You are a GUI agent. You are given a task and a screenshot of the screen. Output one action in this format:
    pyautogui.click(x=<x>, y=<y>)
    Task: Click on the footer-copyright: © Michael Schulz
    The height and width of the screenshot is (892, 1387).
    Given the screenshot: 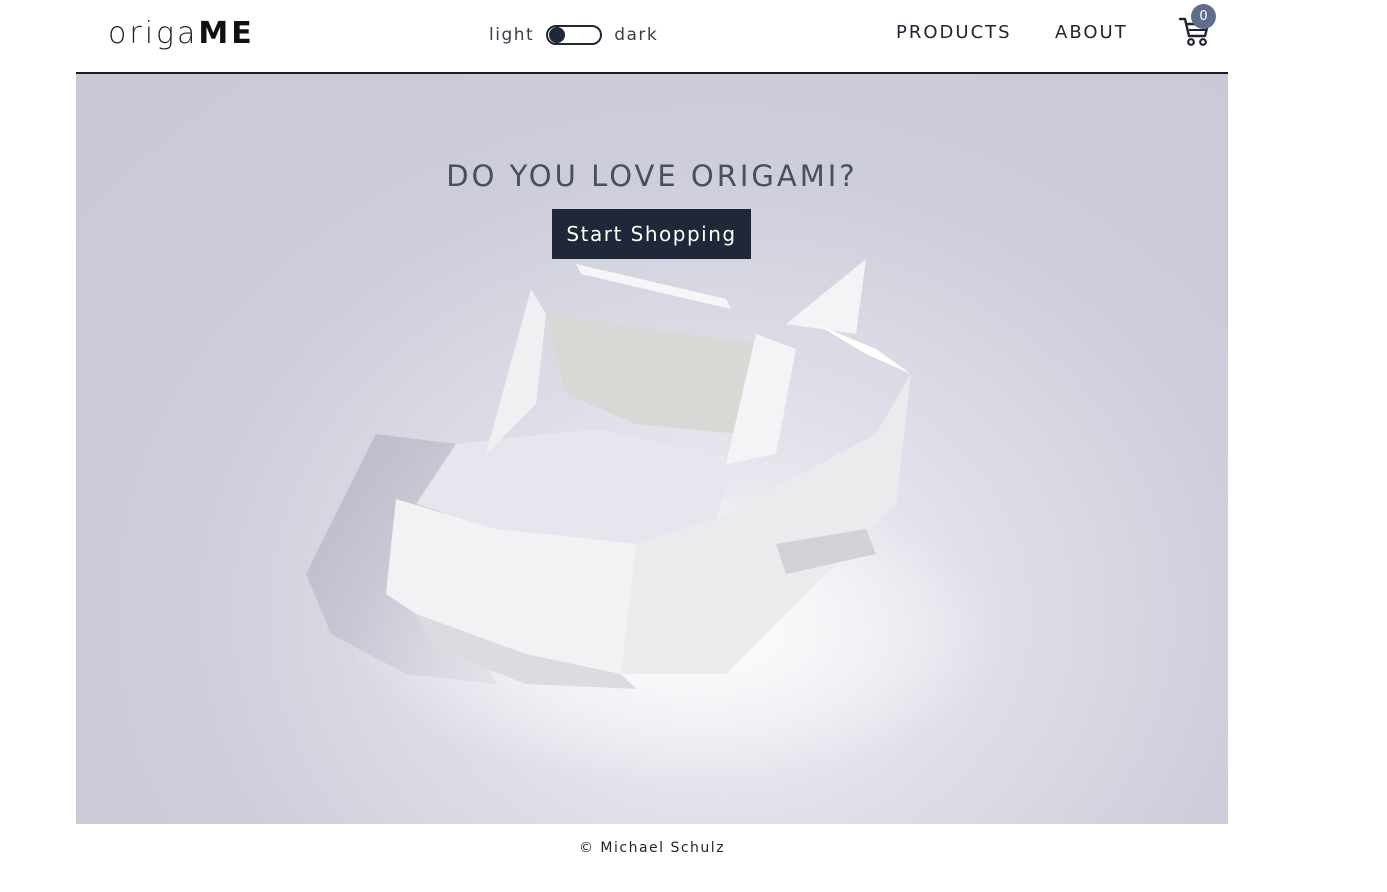 What is the action you would take?
    pyautogui.click(x=652, y=848)
    